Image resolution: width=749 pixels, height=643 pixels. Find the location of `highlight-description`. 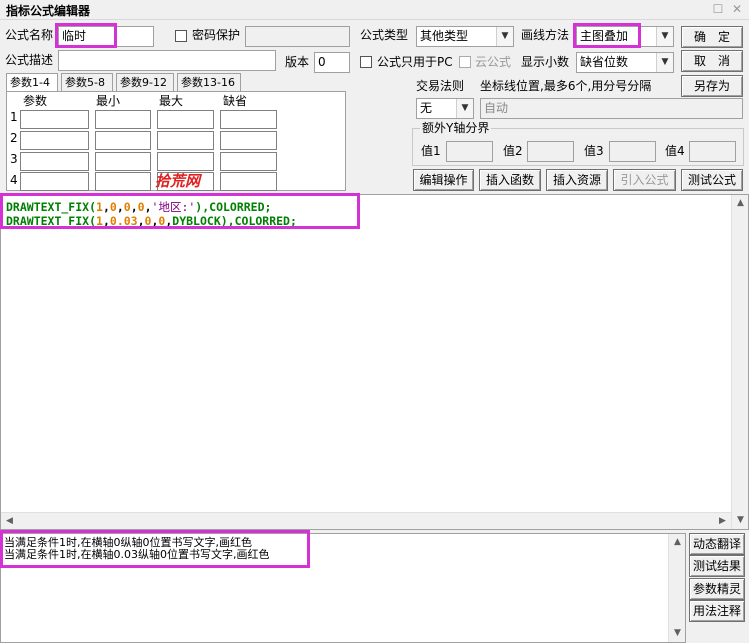

highlight-description is located at coordinates (155, 549).